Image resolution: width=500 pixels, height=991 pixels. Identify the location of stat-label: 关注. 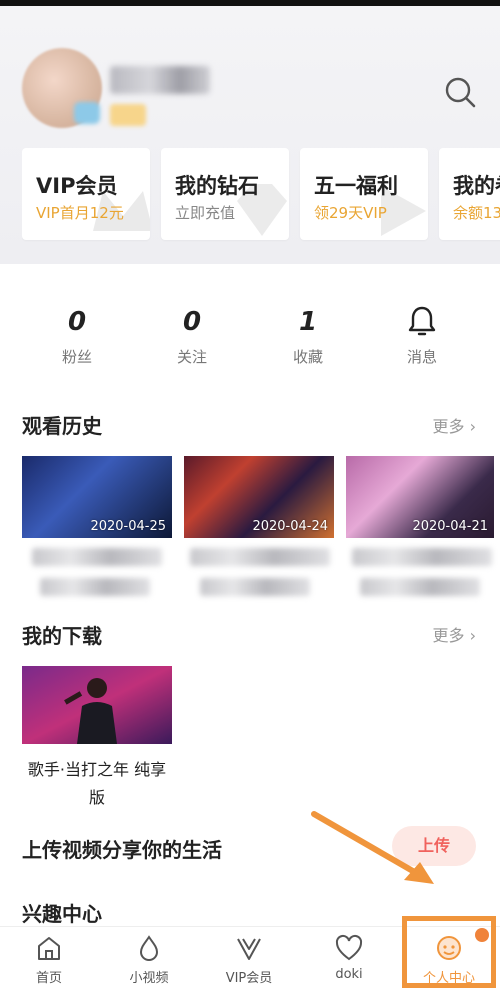
(191, 357).